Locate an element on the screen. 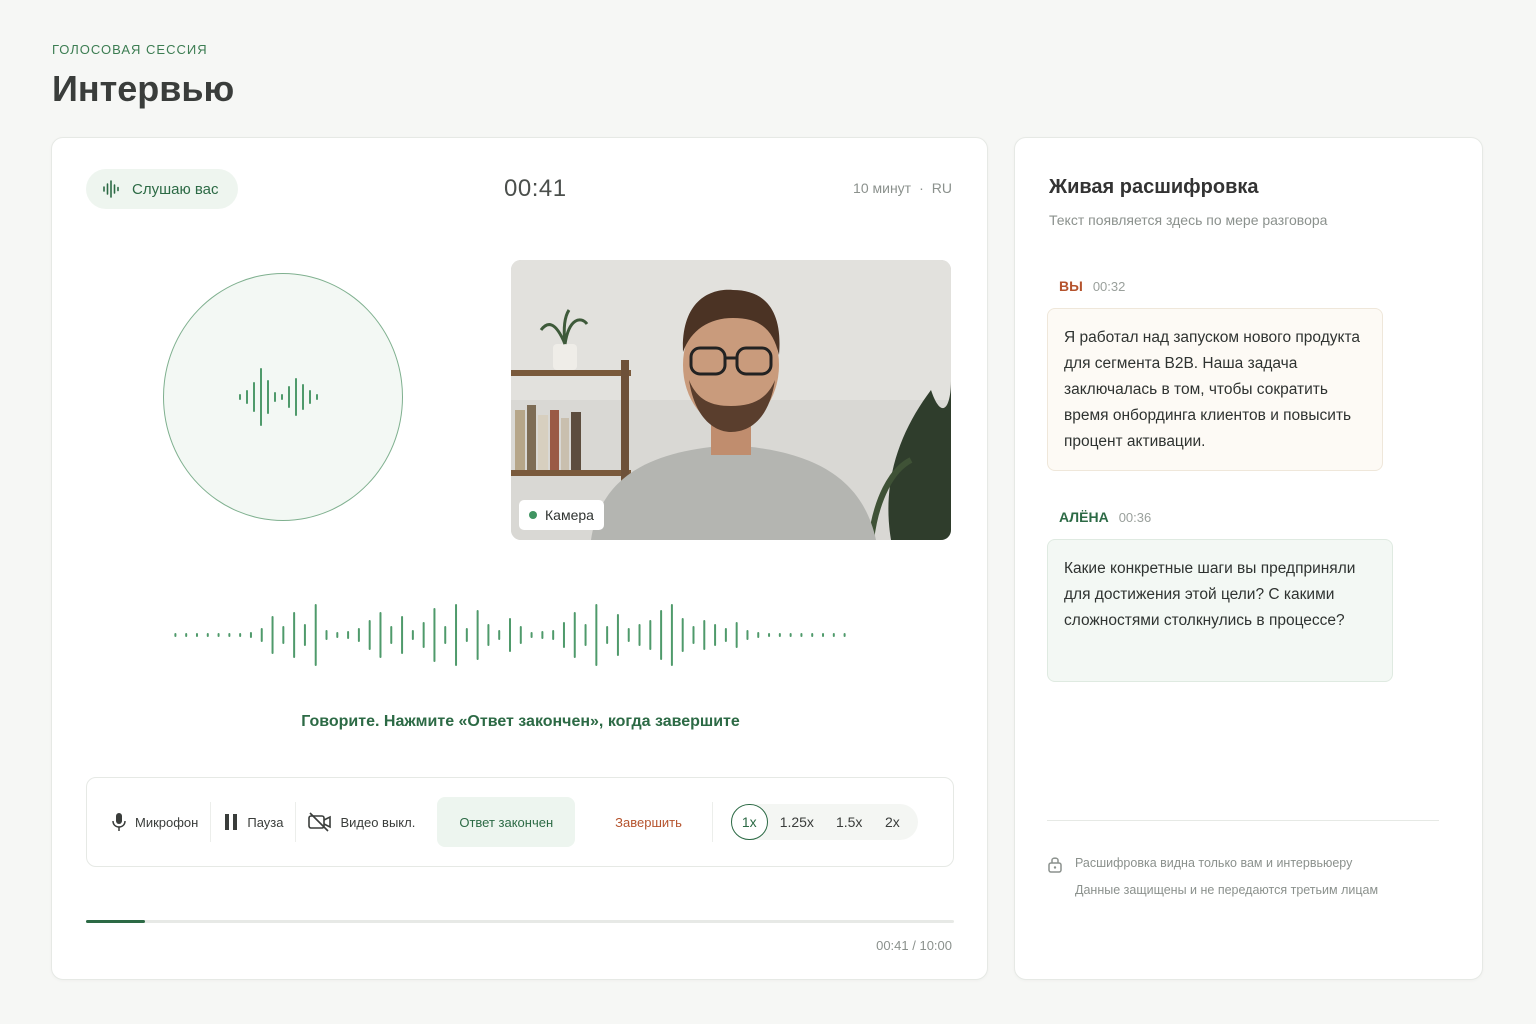 Image resolution: width=1536 pixels, height=1024 pixels. answer-finished-label: Ответ закончен is located at coordinates (506, 822).